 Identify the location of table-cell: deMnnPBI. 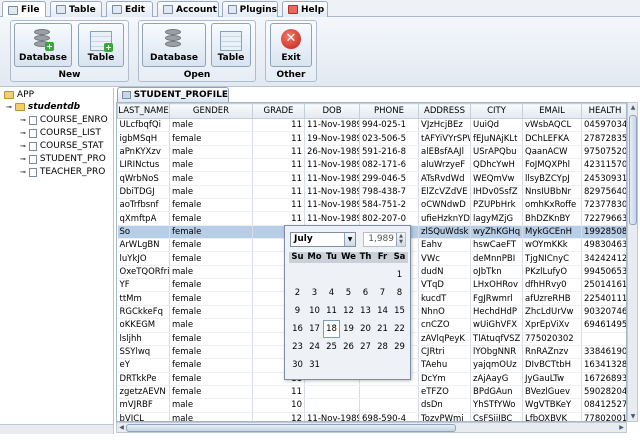
(496, 258).